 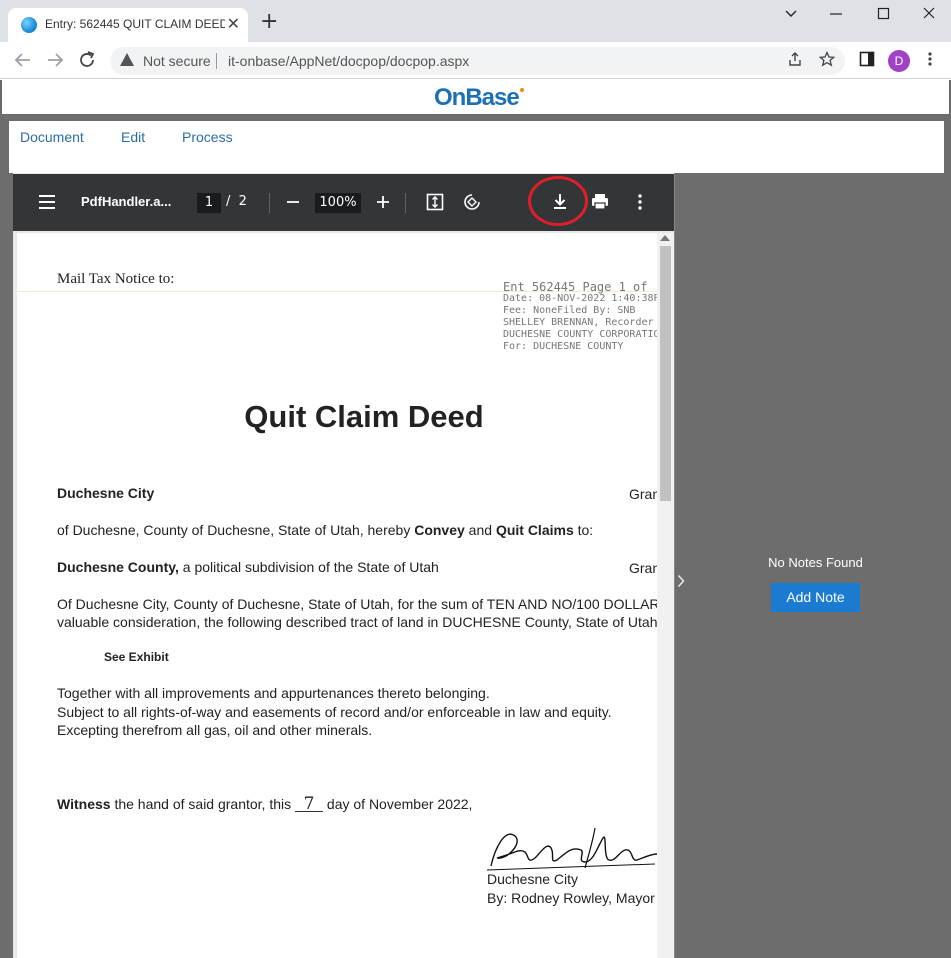 What do you see at coordinates (884, 16) in the screenshot?
I see `maximize-icon` at bounding box center [884, 16].